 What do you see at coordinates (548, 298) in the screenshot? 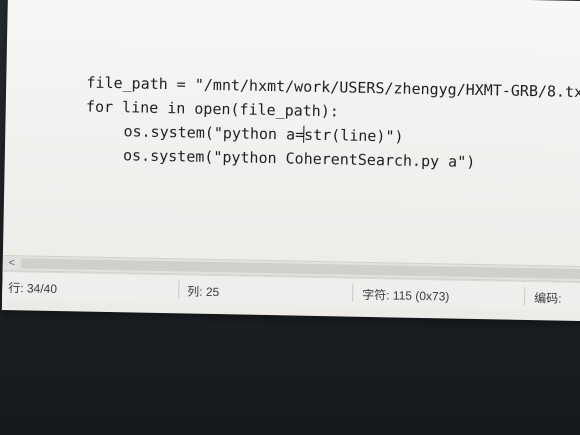
I see `status-encoding: 编码:` at bounding box center [548, 298].